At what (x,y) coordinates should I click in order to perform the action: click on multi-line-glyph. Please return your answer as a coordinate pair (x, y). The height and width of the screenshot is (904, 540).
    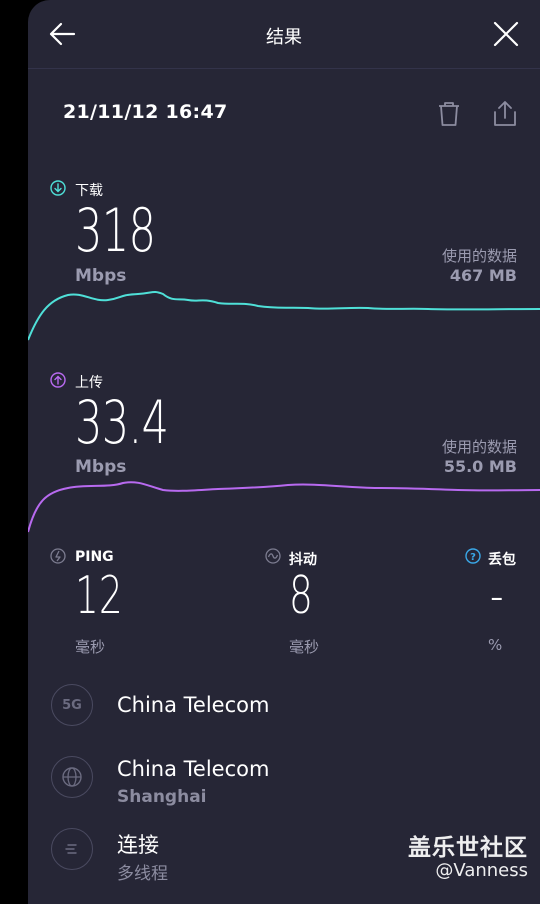
    Looking at the image, I should click on (71, 849).